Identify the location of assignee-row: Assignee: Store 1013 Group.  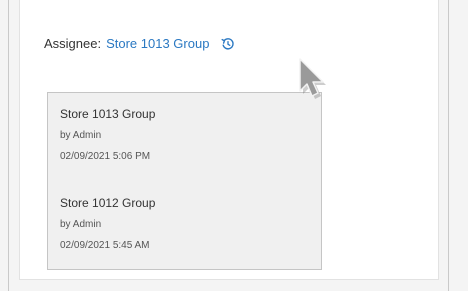
(139, 44).